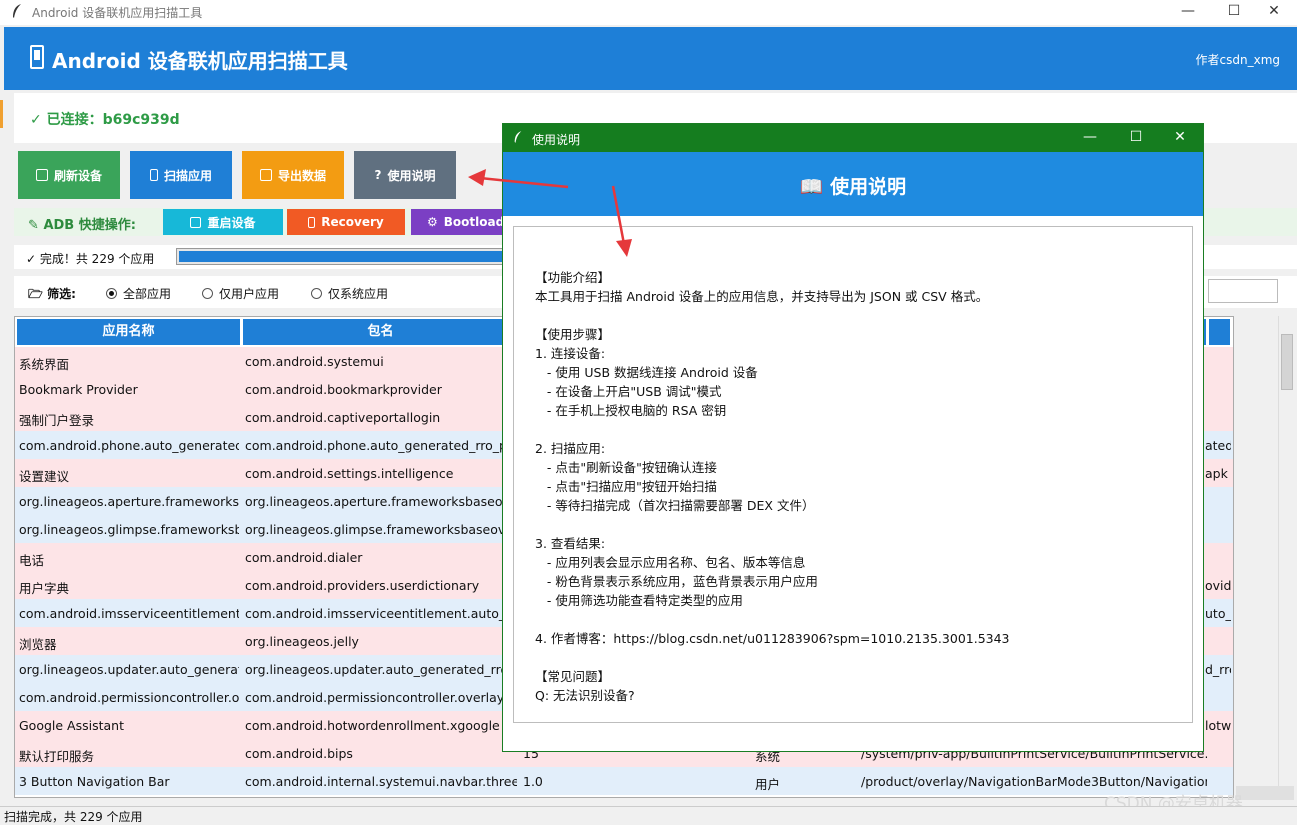 The width and height of the screenshot is (1297, 825). I want to click on table-cell: uto_, so click(1218, 613).